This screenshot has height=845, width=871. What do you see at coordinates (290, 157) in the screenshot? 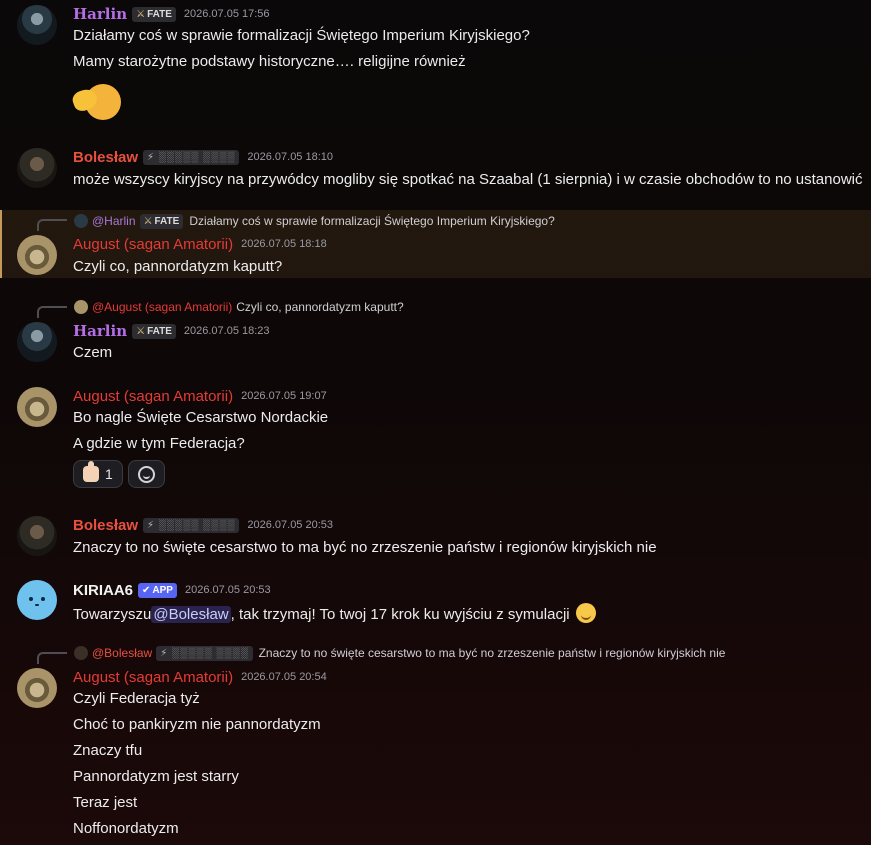
I see `timestamp: 2026.07.05 18:10` at bounding box center [290, 157].